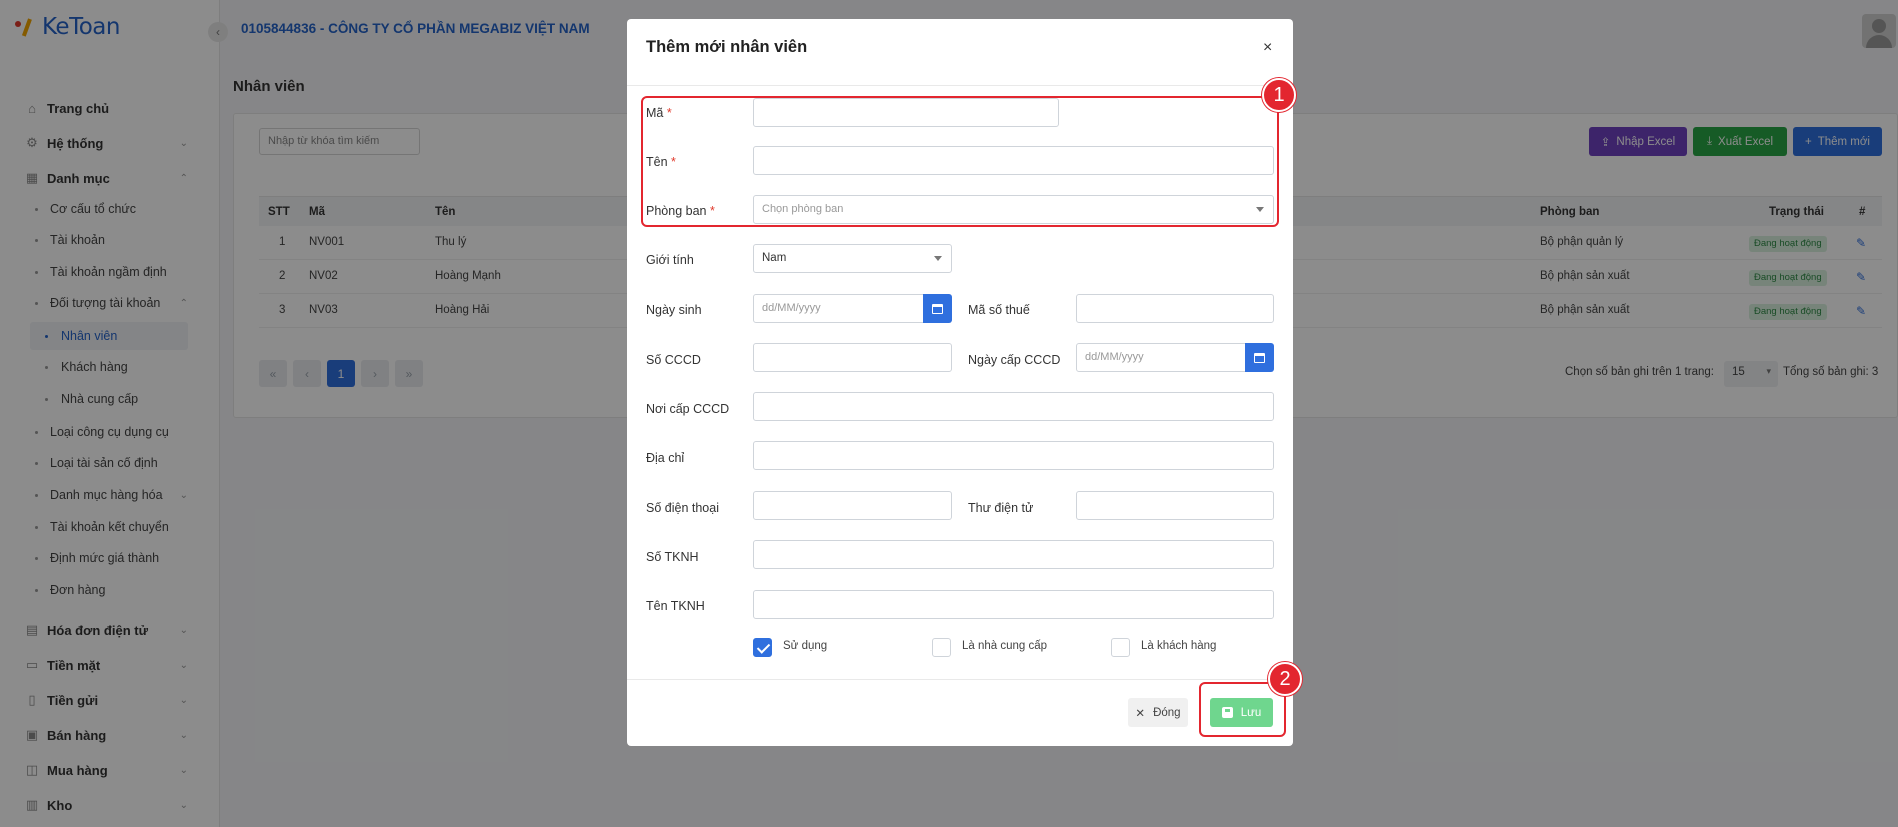  What do you see at coordinates (852, 258) in the screenshot?
I see `gioi-tinh-select: Nam` at bounding box center [852, 258].